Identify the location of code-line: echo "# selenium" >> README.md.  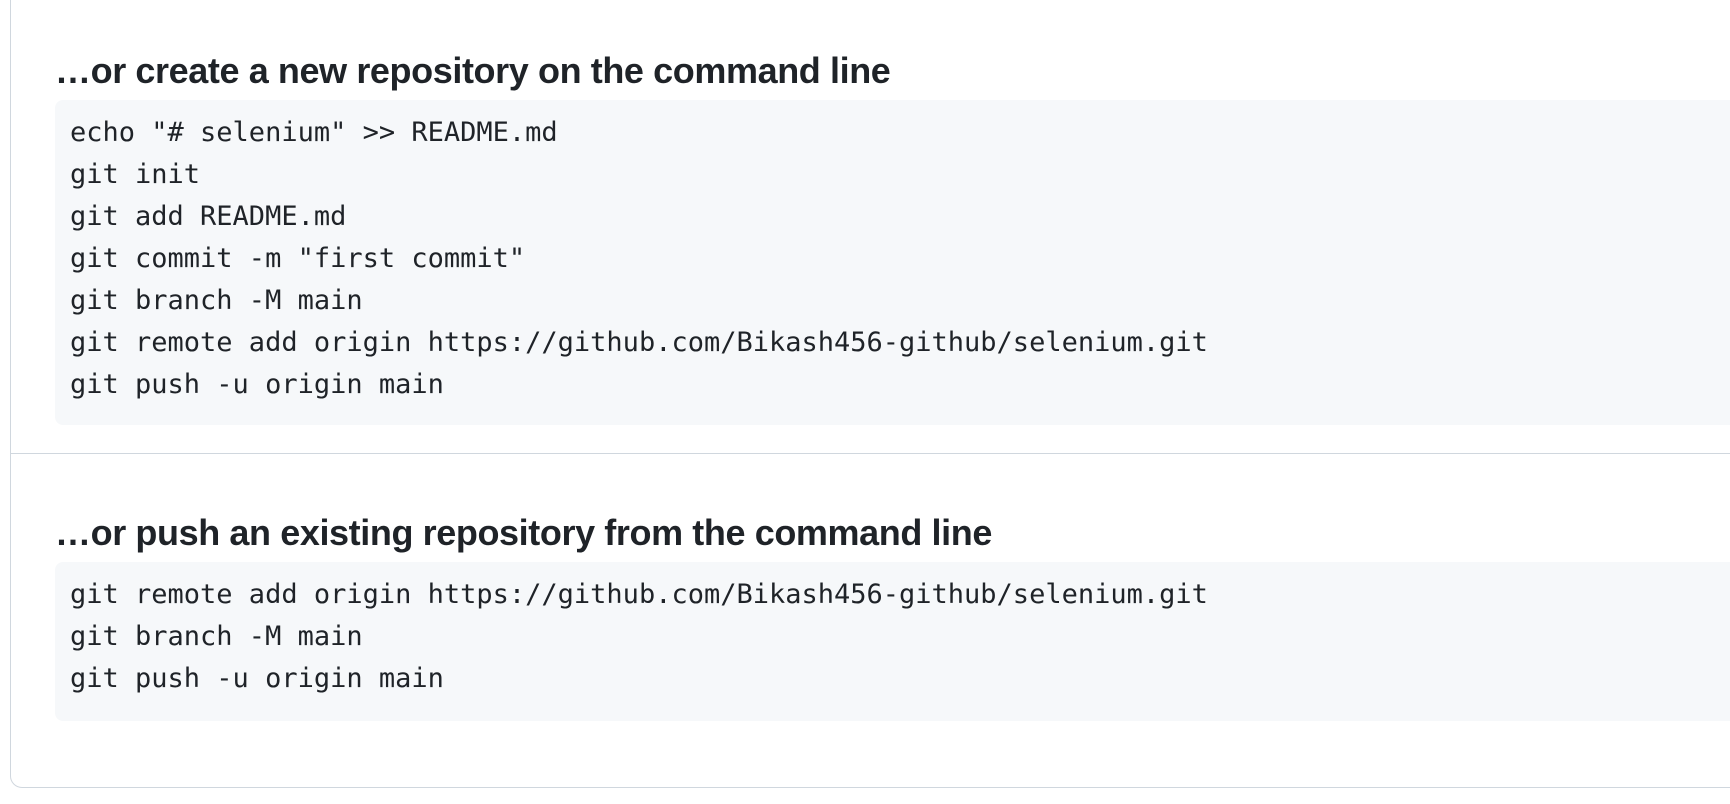
(314, 132).